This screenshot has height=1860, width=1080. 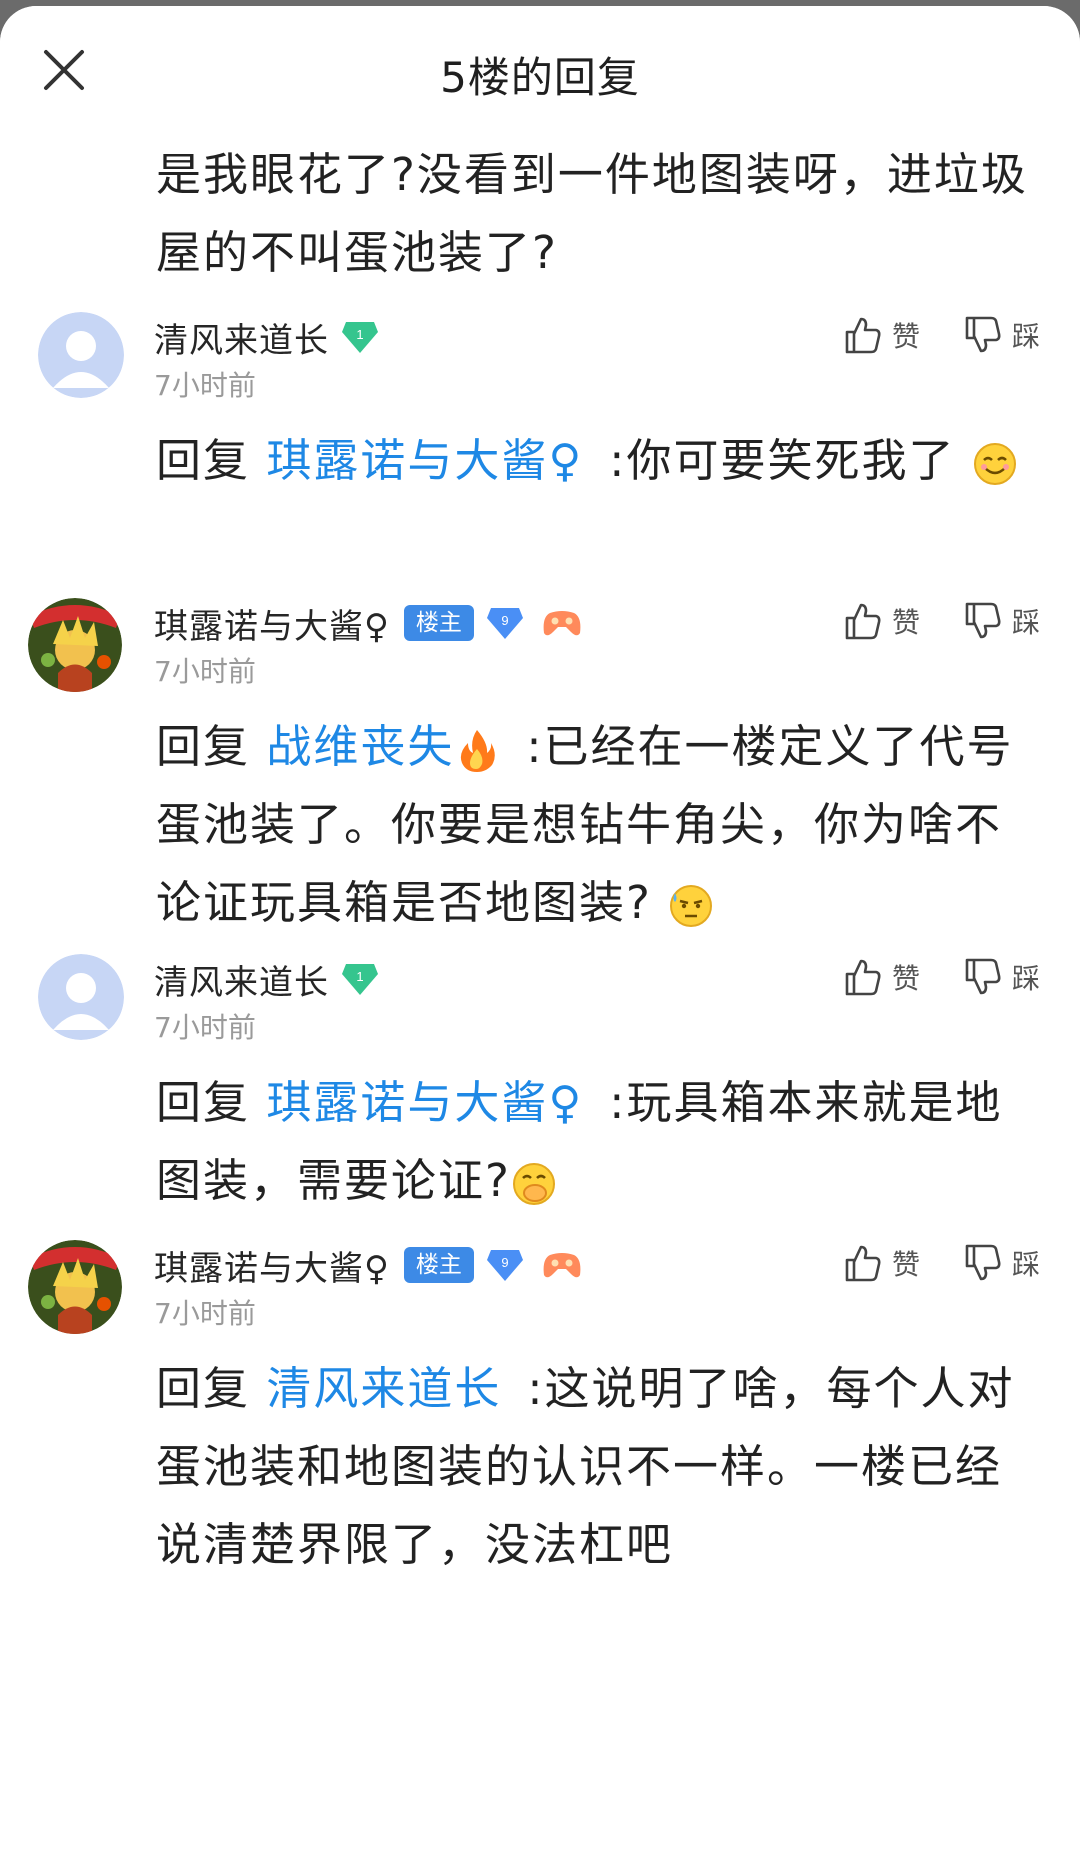 I want to click on reply-text: 回复 琪露诺与大酱♀ :你可要笑死我了, so click(x=596, y=461).